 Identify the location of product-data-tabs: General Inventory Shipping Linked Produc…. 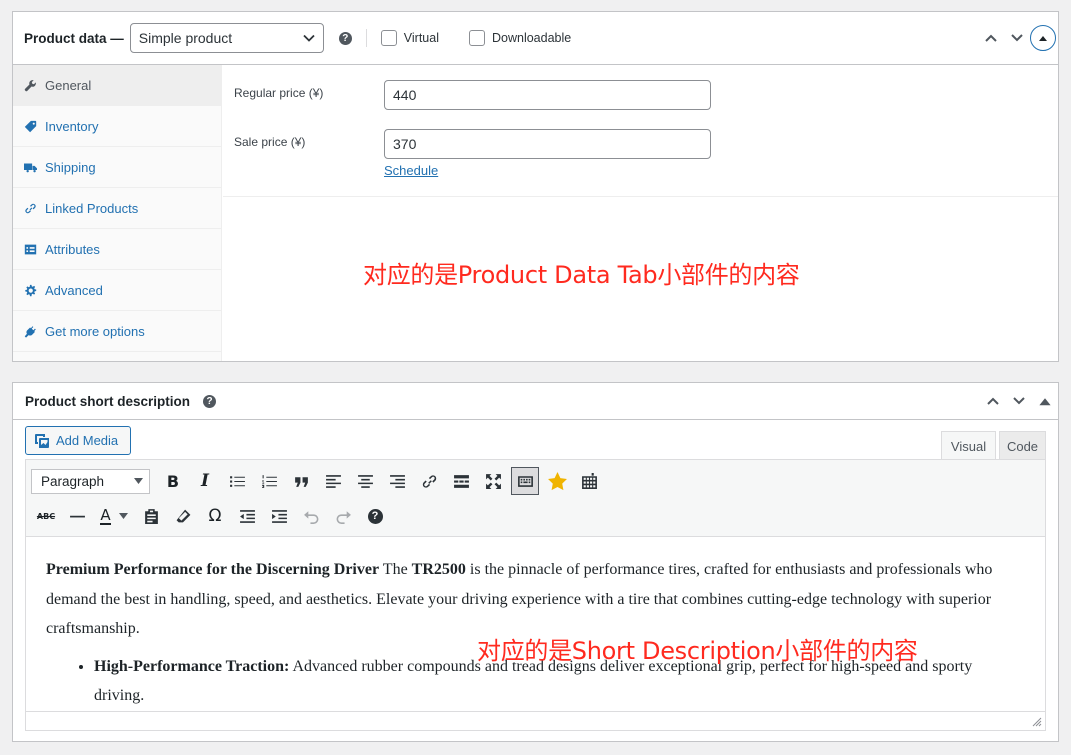
(117, 213).